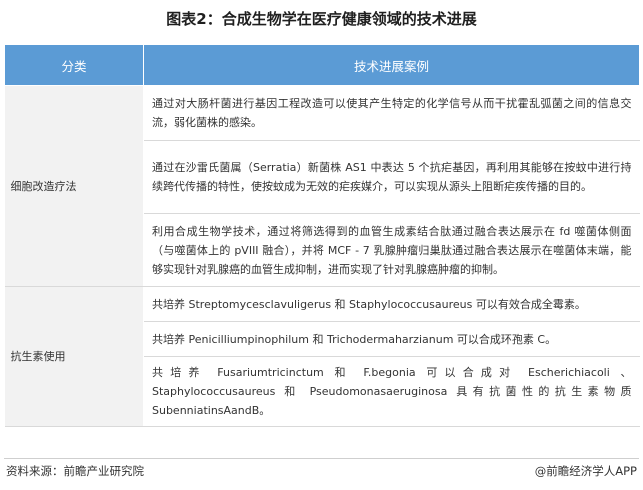  Describe the element at coordinates (321, 458) in the screenshot. I see `footer-divider` at that location.